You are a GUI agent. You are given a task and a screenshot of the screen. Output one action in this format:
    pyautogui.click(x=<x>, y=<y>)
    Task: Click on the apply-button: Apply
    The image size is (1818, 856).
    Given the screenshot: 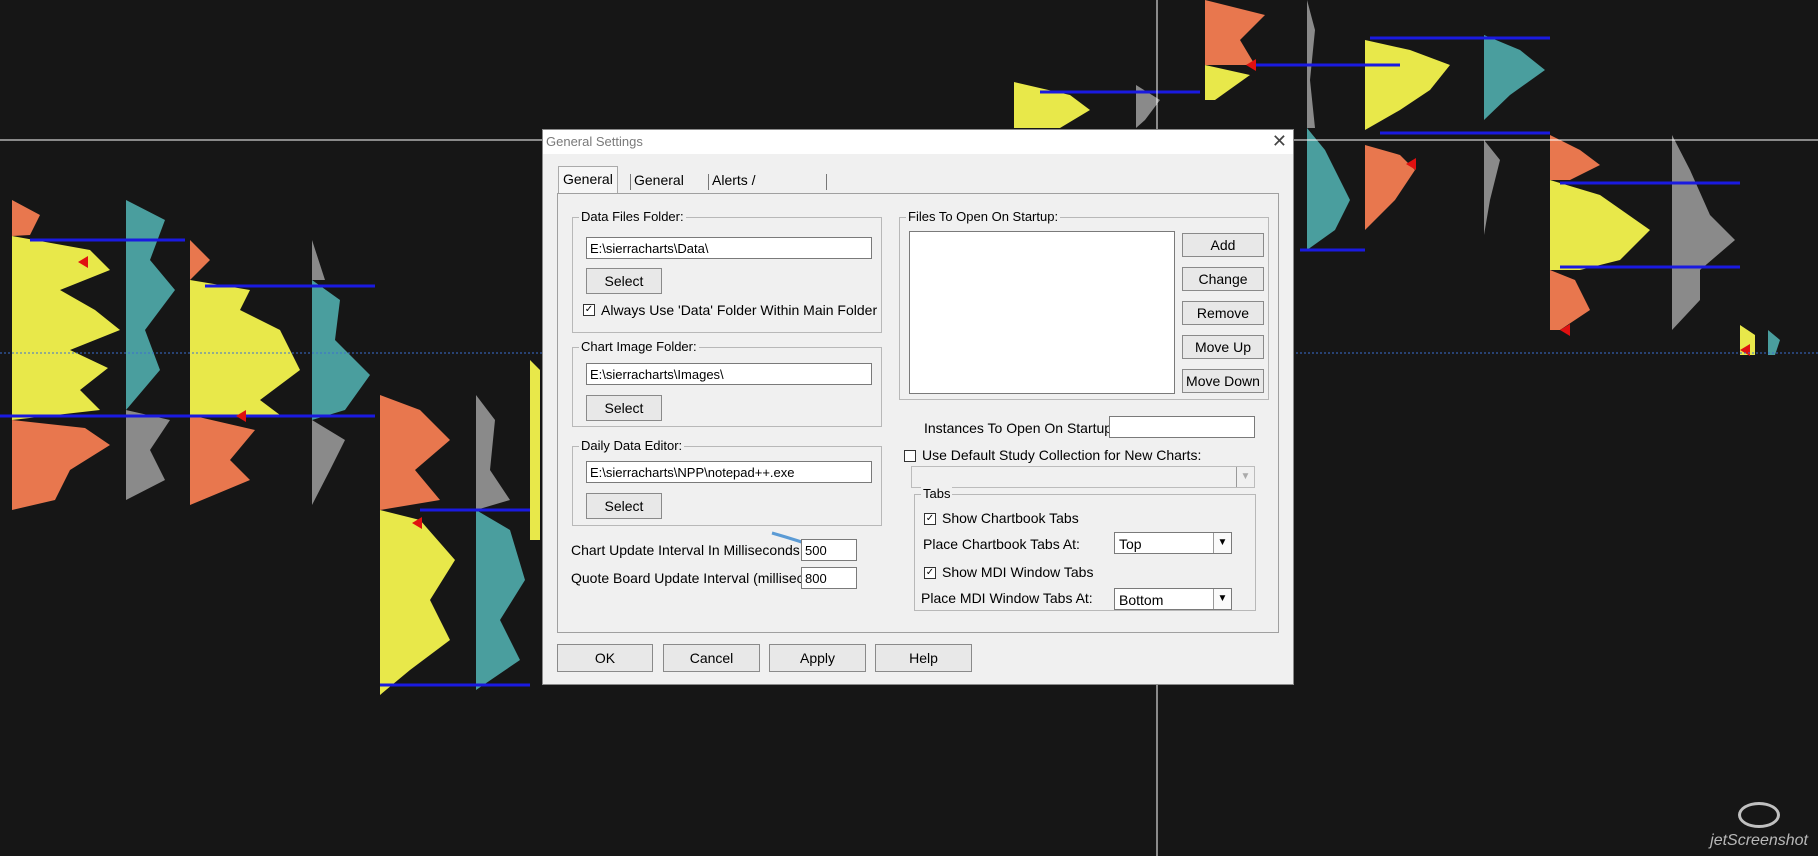 What is the action you would take?
    pyautogui.click(x=817, y=658)
    